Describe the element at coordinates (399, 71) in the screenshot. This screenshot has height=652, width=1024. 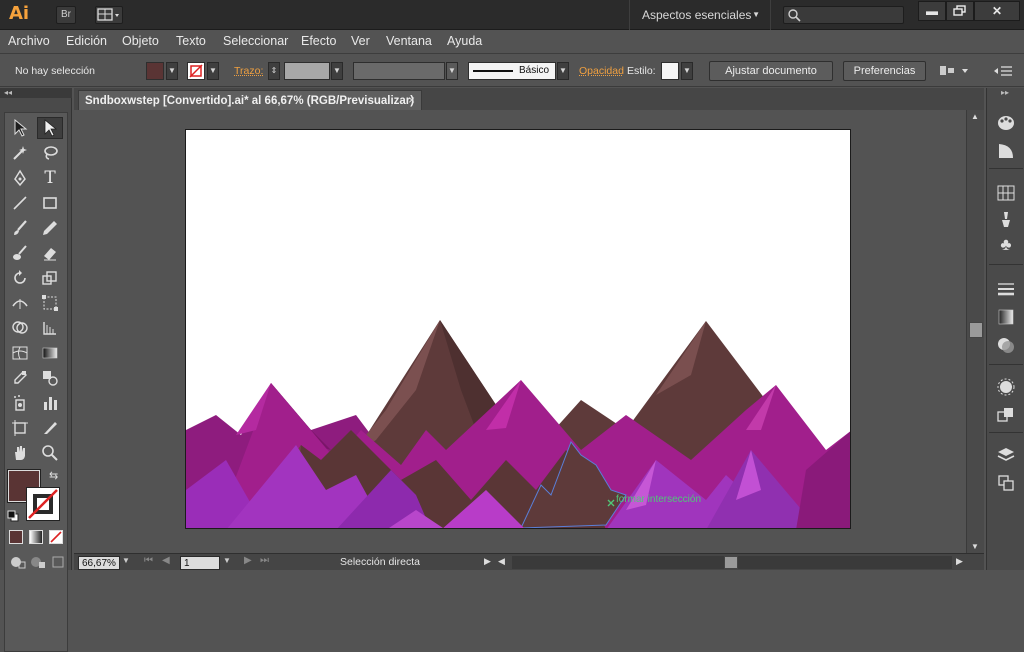
I see `variable-width-profile` at that location.